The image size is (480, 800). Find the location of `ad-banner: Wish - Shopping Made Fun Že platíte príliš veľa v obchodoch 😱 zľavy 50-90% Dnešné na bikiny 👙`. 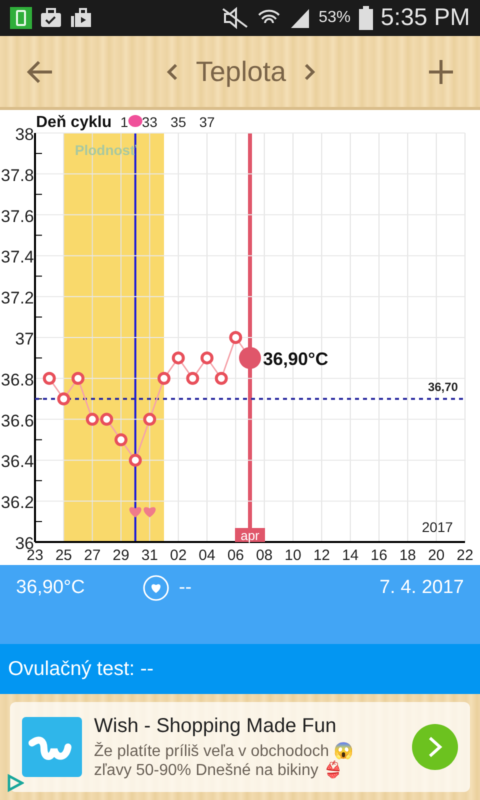

ad-banner: Wish - Shopping Made Fun Že platíte príliš veľa v obchodoch 😱 zľavy 50-90% Dnešné na bikiny 👙 is located at coordinates (240, 747).